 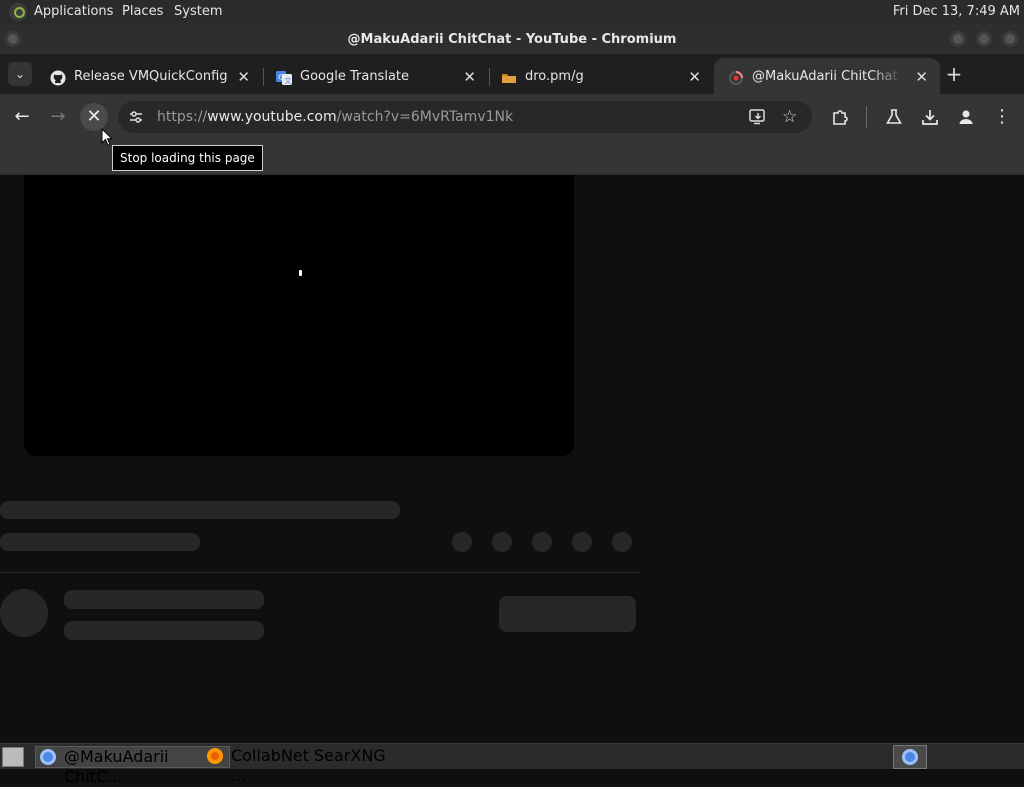 I want to click on chromium-icon, so click(x=48, y=757).